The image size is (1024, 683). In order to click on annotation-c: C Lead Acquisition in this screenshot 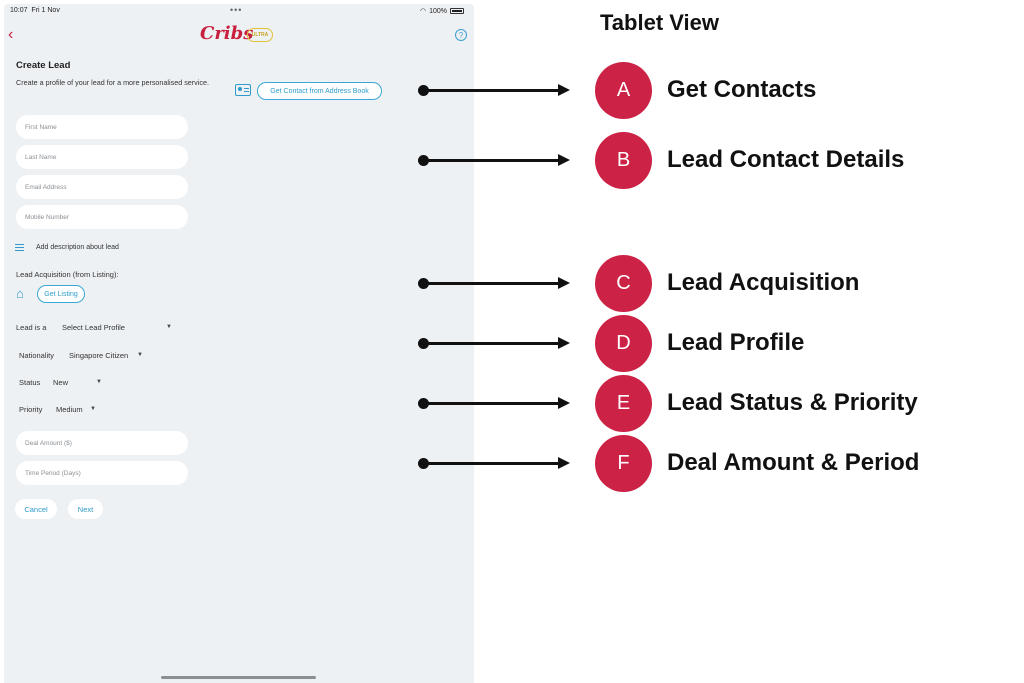, I will do `click(698, 283)`.